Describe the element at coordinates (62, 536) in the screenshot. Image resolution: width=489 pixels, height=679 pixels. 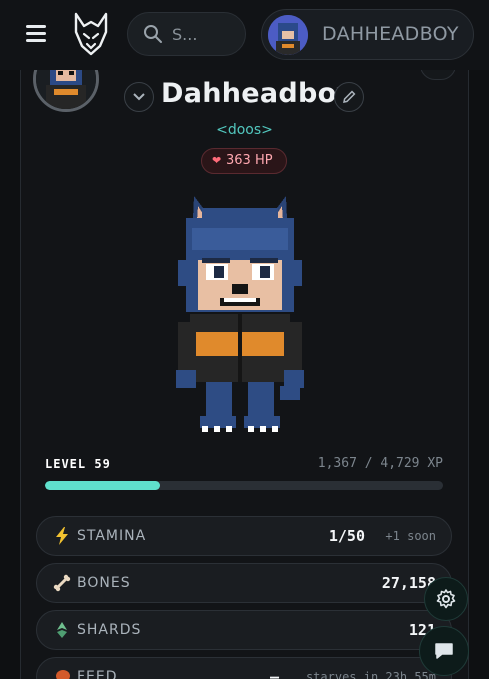
I see `lightning-icon` at that location.